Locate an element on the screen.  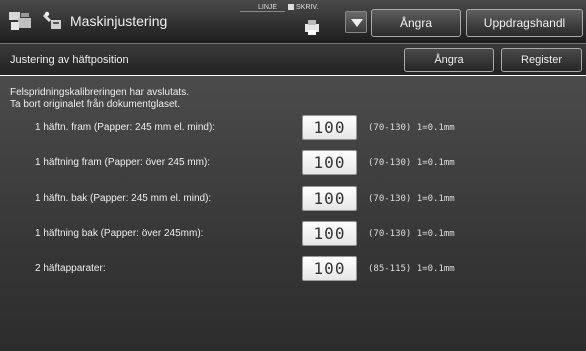
print-indicator-label: SKRIV. is located at coordinates (307, 7).